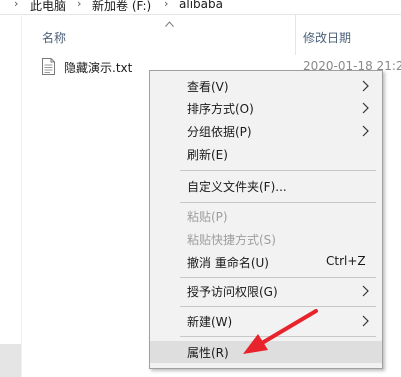 This screenshot has width=401, height=377. Describe the element at coordinates (266, 131) in the screenshot. I see `menu-item-group-by: 分组依据(P)` at that location.